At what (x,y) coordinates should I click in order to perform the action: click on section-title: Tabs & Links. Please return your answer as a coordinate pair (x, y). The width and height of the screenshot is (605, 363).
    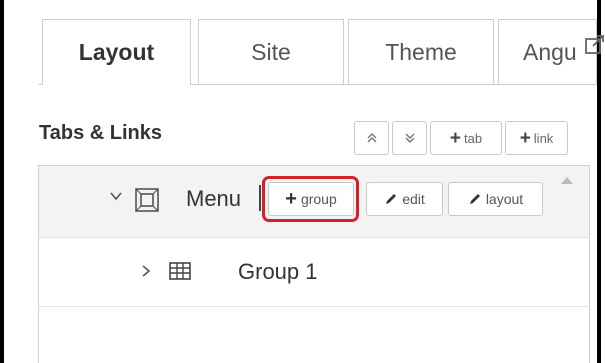
    Looking at the image, I should click on (100, 133).